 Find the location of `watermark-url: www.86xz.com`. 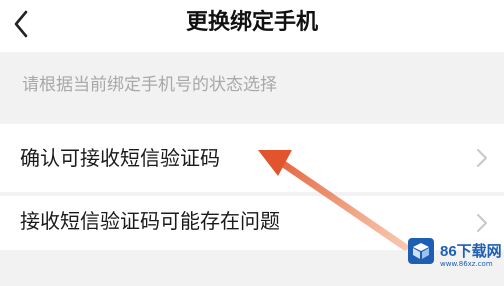

watermark-url: www.86xz.com is located at coordinates (466, 264).